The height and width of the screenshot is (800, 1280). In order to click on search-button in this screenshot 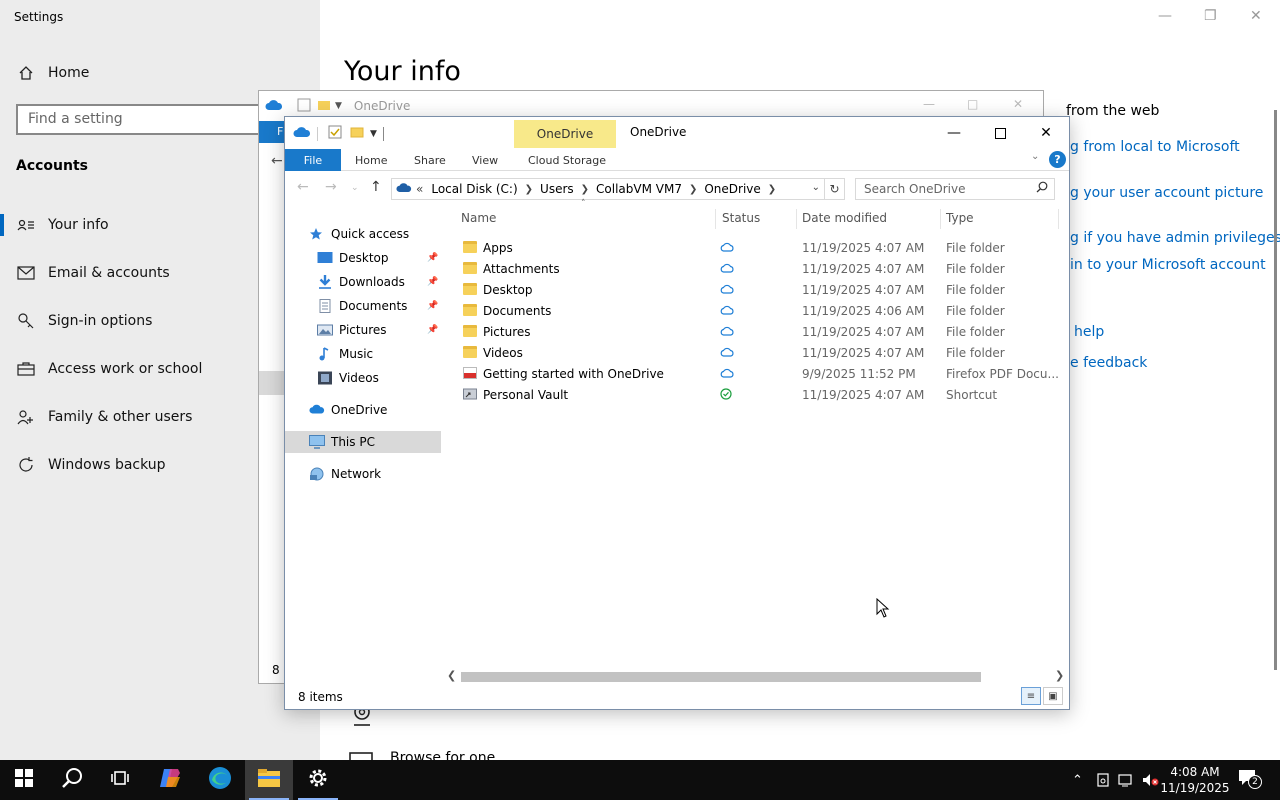, I will do `click(72, 780)`.